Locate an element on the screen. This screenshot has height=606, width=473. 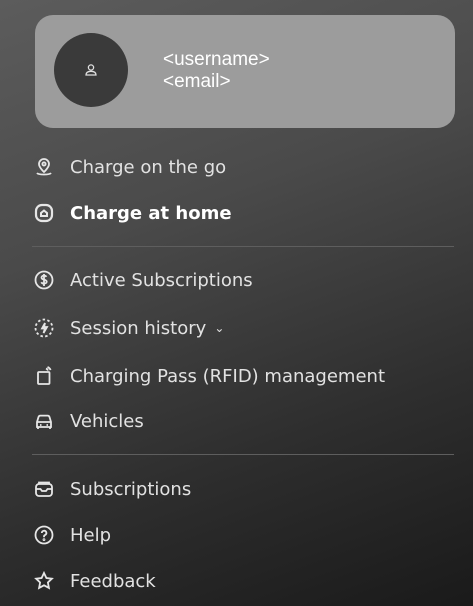
menu-label: Feedback is located at coordinates (113, 581).